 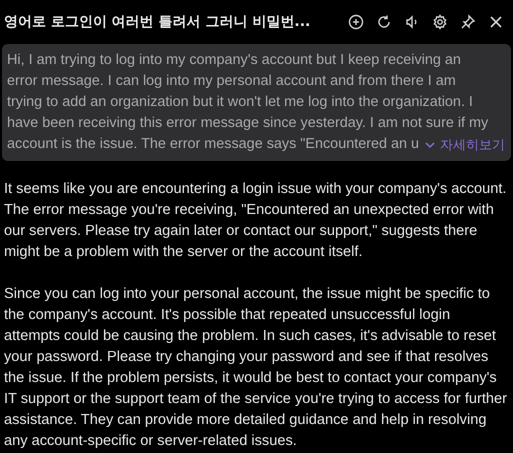 I want to click on refresh-icon, so click(x=384, y=22).